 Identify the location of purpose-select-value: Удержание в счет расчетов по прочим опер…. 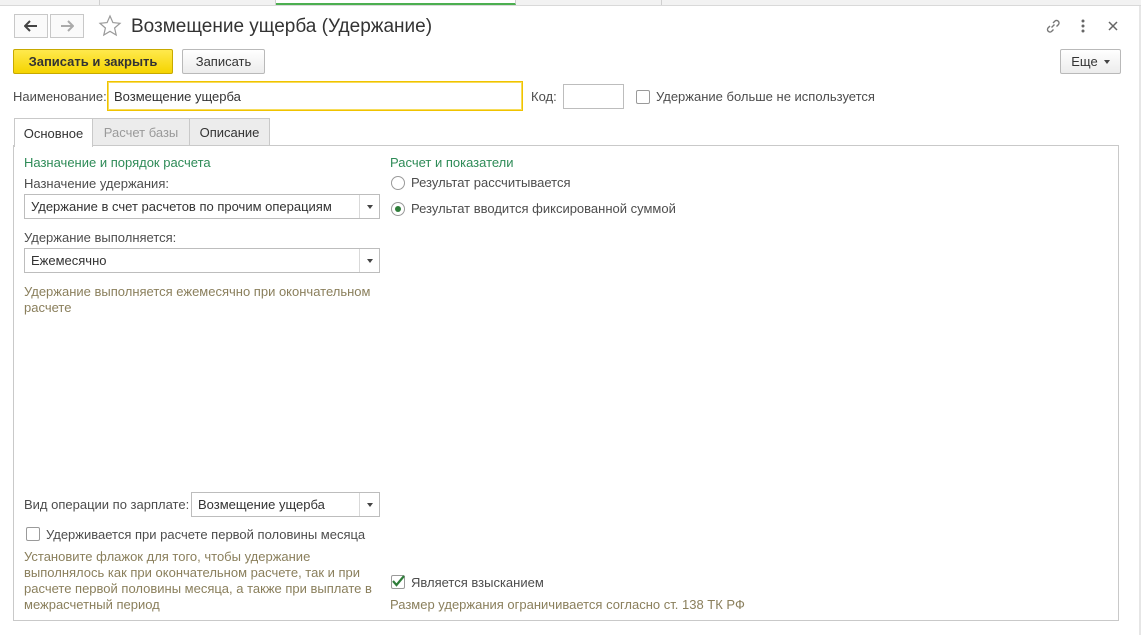
(181, 206).